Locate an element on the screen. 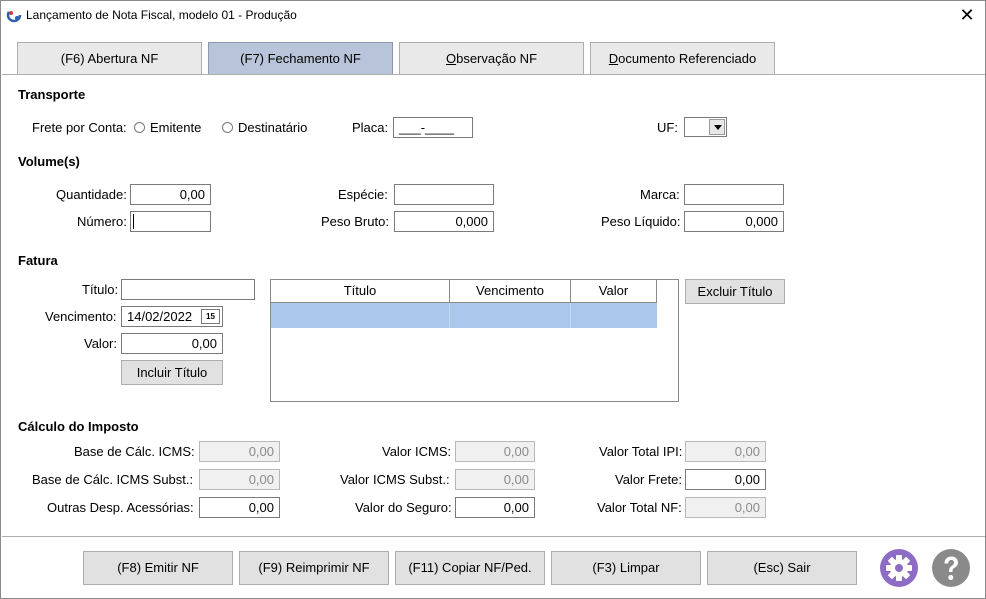 This screenshot has height=599, width=986. tab-observacao-mnemonic: O is located at coordinates (451, 58).